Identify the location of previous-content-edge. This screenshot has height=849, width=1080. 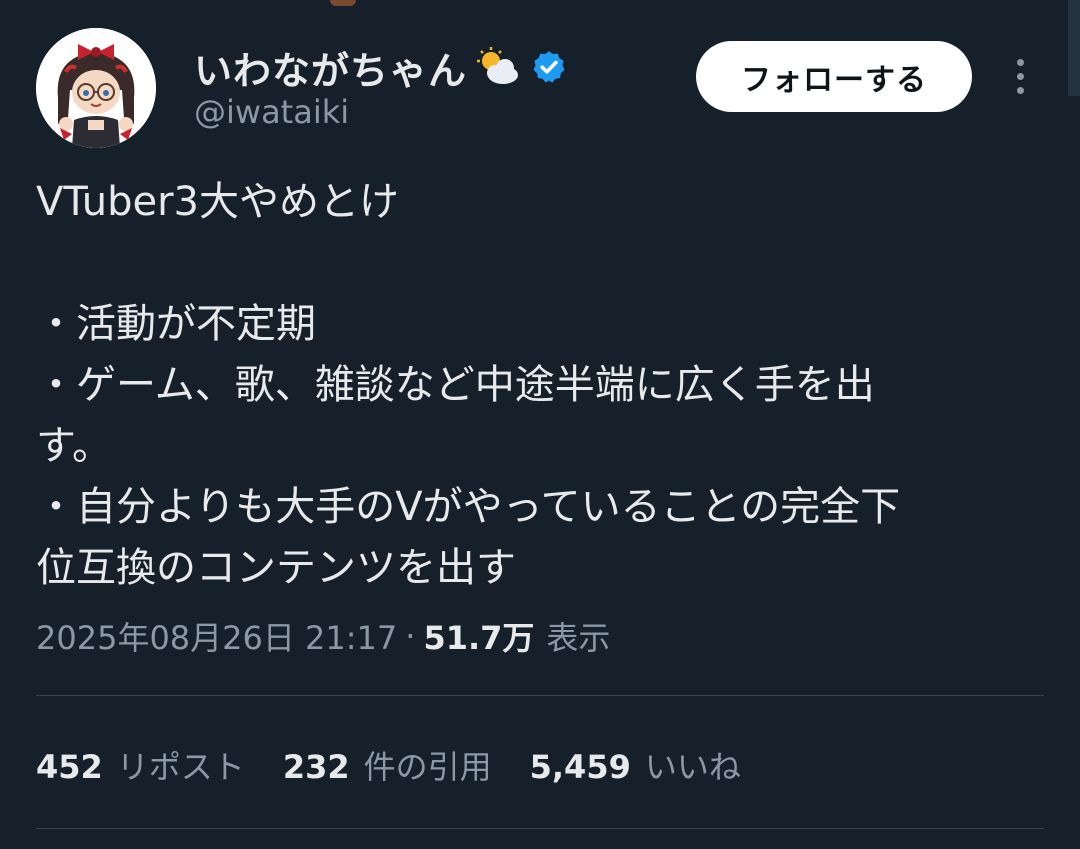
(343, 3).